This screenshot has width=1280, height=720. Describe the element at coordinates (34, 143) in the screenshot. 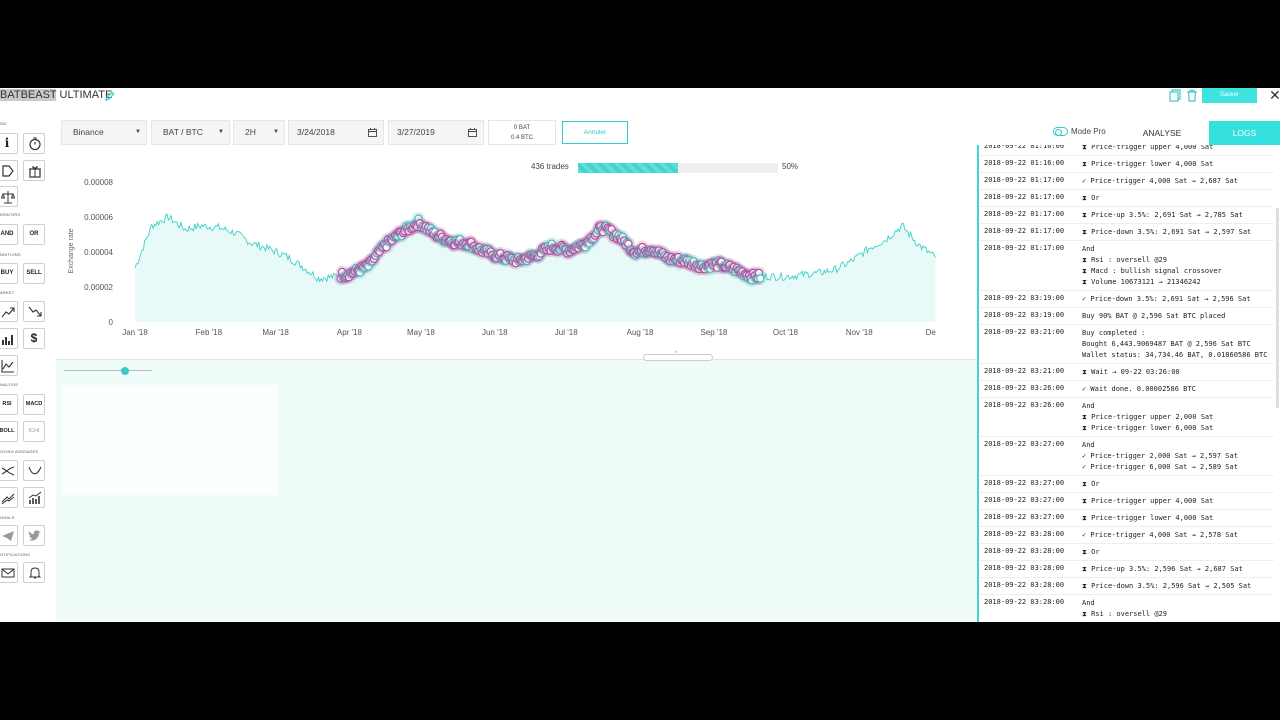

I see `timer-block` at that location.